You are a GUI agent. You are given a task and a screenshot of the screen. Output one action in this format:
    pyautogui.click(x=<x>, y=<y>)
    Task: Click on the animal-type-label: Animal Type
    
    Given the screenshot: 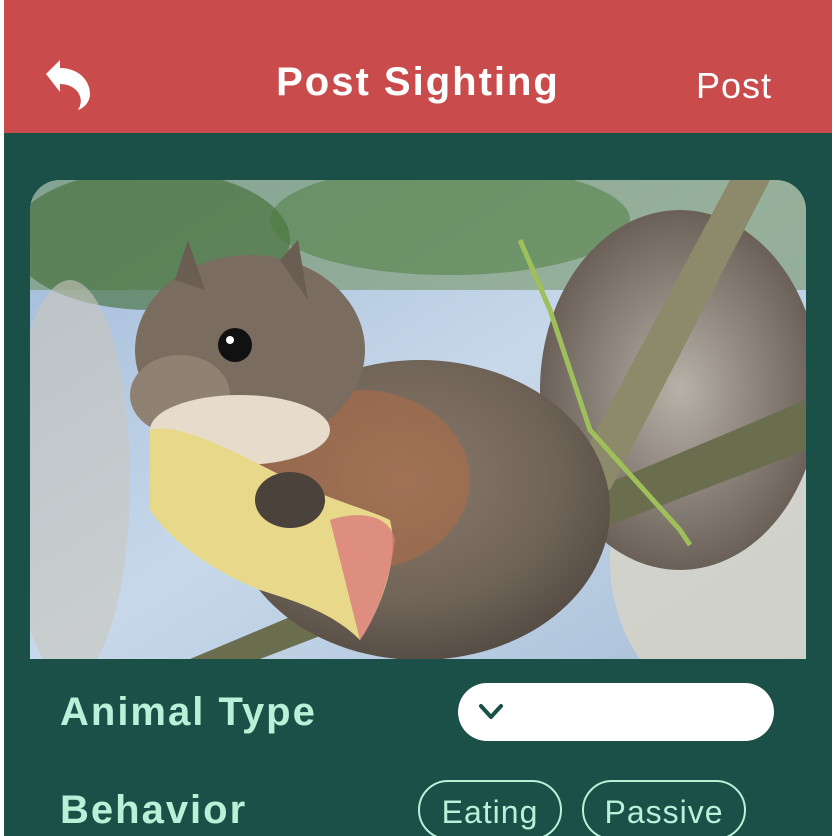 What is the action you would take?
    pyautogui.click(x=188, y=712)
    